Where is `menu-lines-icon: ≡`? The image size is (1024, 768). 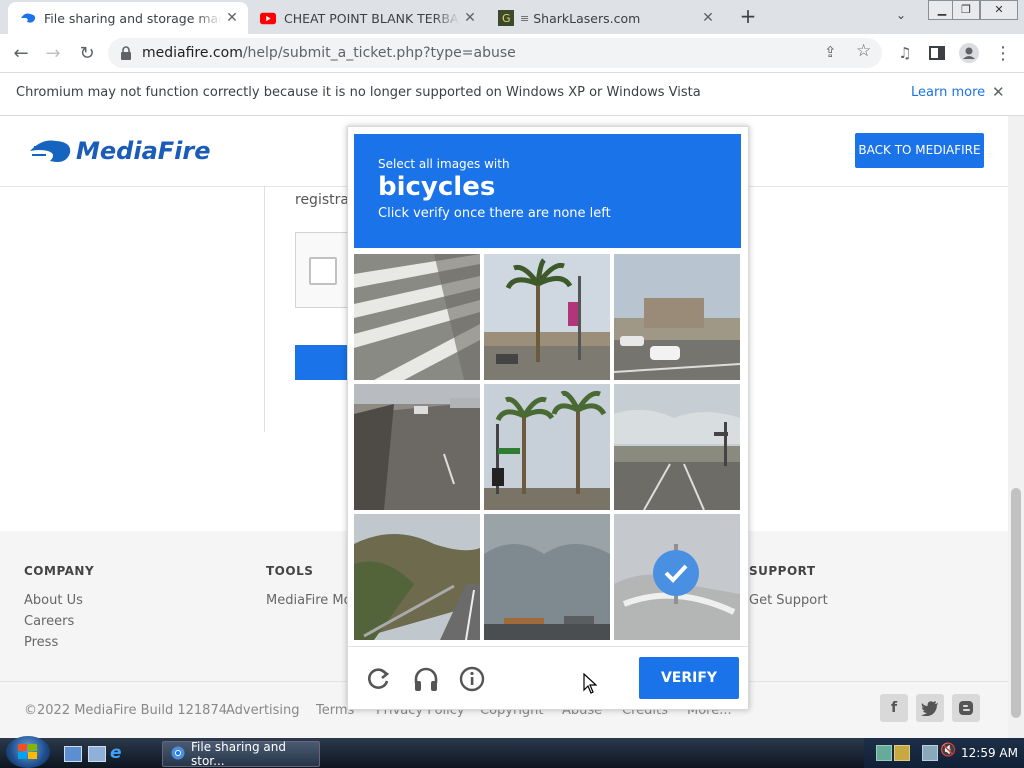
menu-lines-icon: ≡ is located at coordinates (525, 18).